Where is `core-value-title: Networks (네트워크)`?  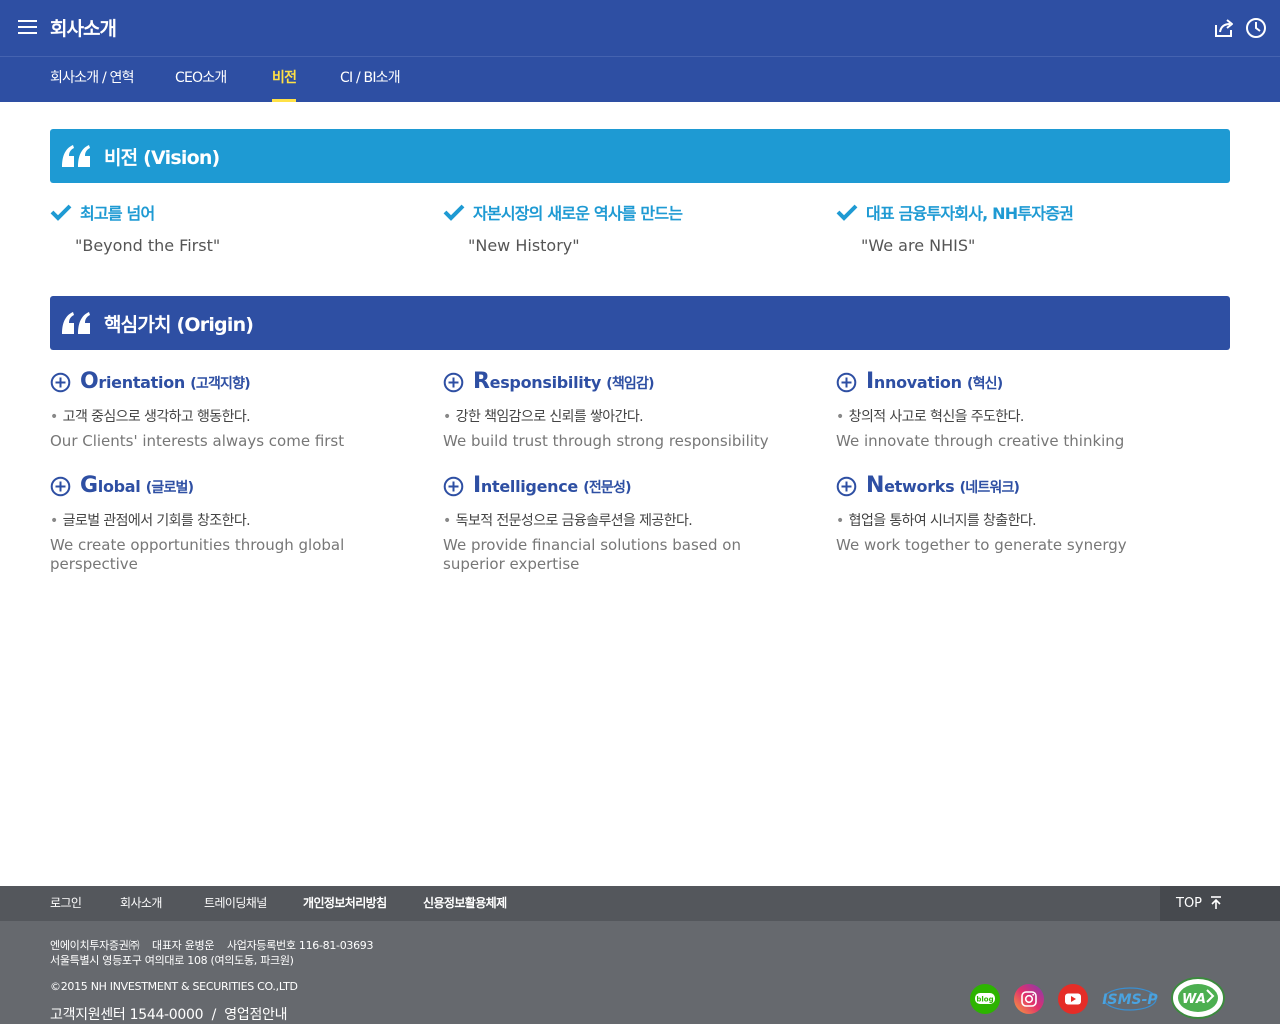
core-value-title: Networks (네트워크) is located at coordinates (943, 485).